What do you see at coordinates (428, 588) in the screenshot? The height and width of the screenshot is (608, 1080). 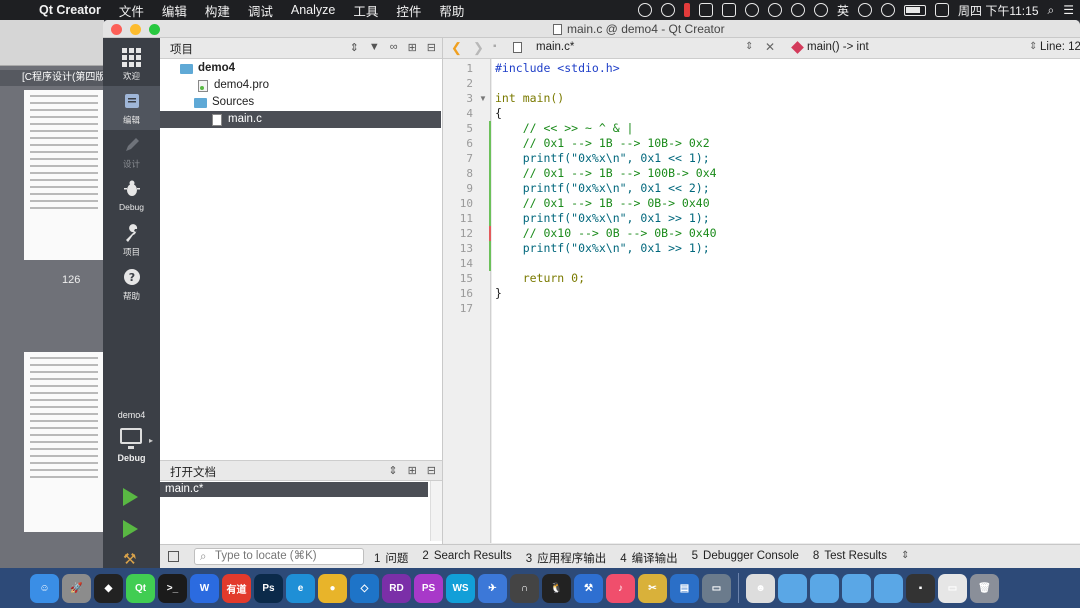 I see `dock-phpstorm-icon: PS` at bounding box center [428, 588].